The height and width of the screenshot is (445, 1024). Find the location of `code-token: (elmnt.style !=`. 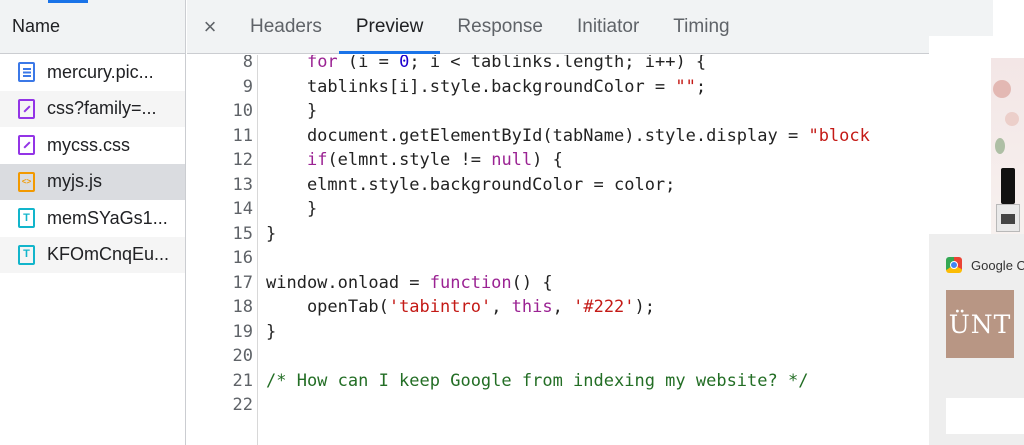

code-token: (elmnt.style != is located at coordinates (409, 160).